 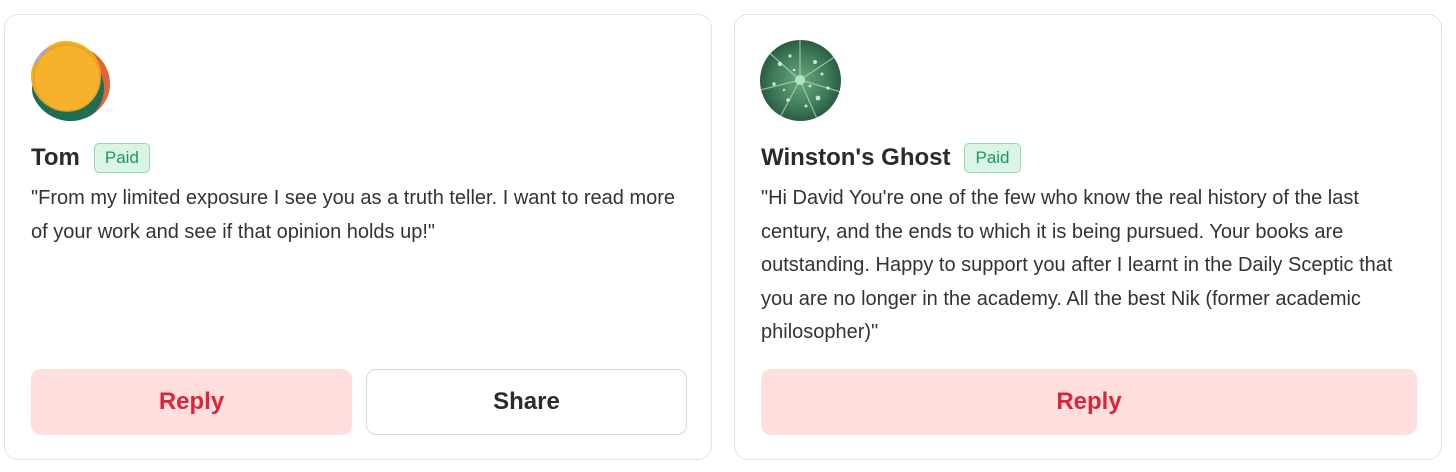 I want to click on commenter-name: Winston's Ghost, so click(x=855, y=158).